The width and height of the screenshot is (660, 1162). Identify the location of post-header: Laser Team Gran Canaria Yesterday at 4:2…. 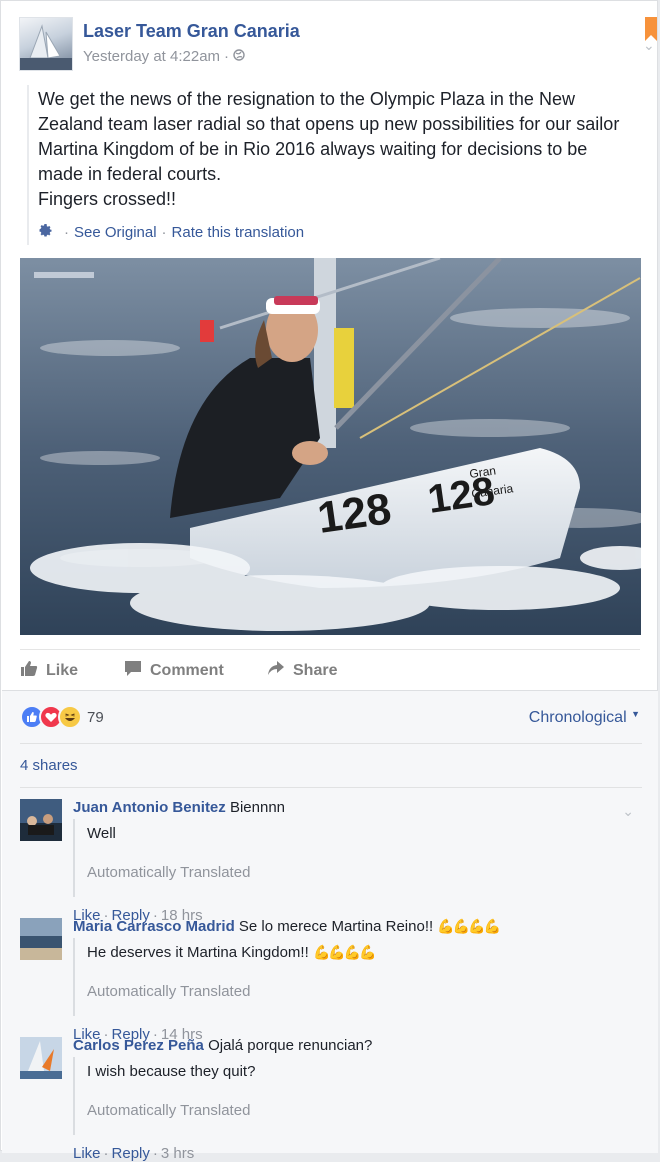
(338, 45).